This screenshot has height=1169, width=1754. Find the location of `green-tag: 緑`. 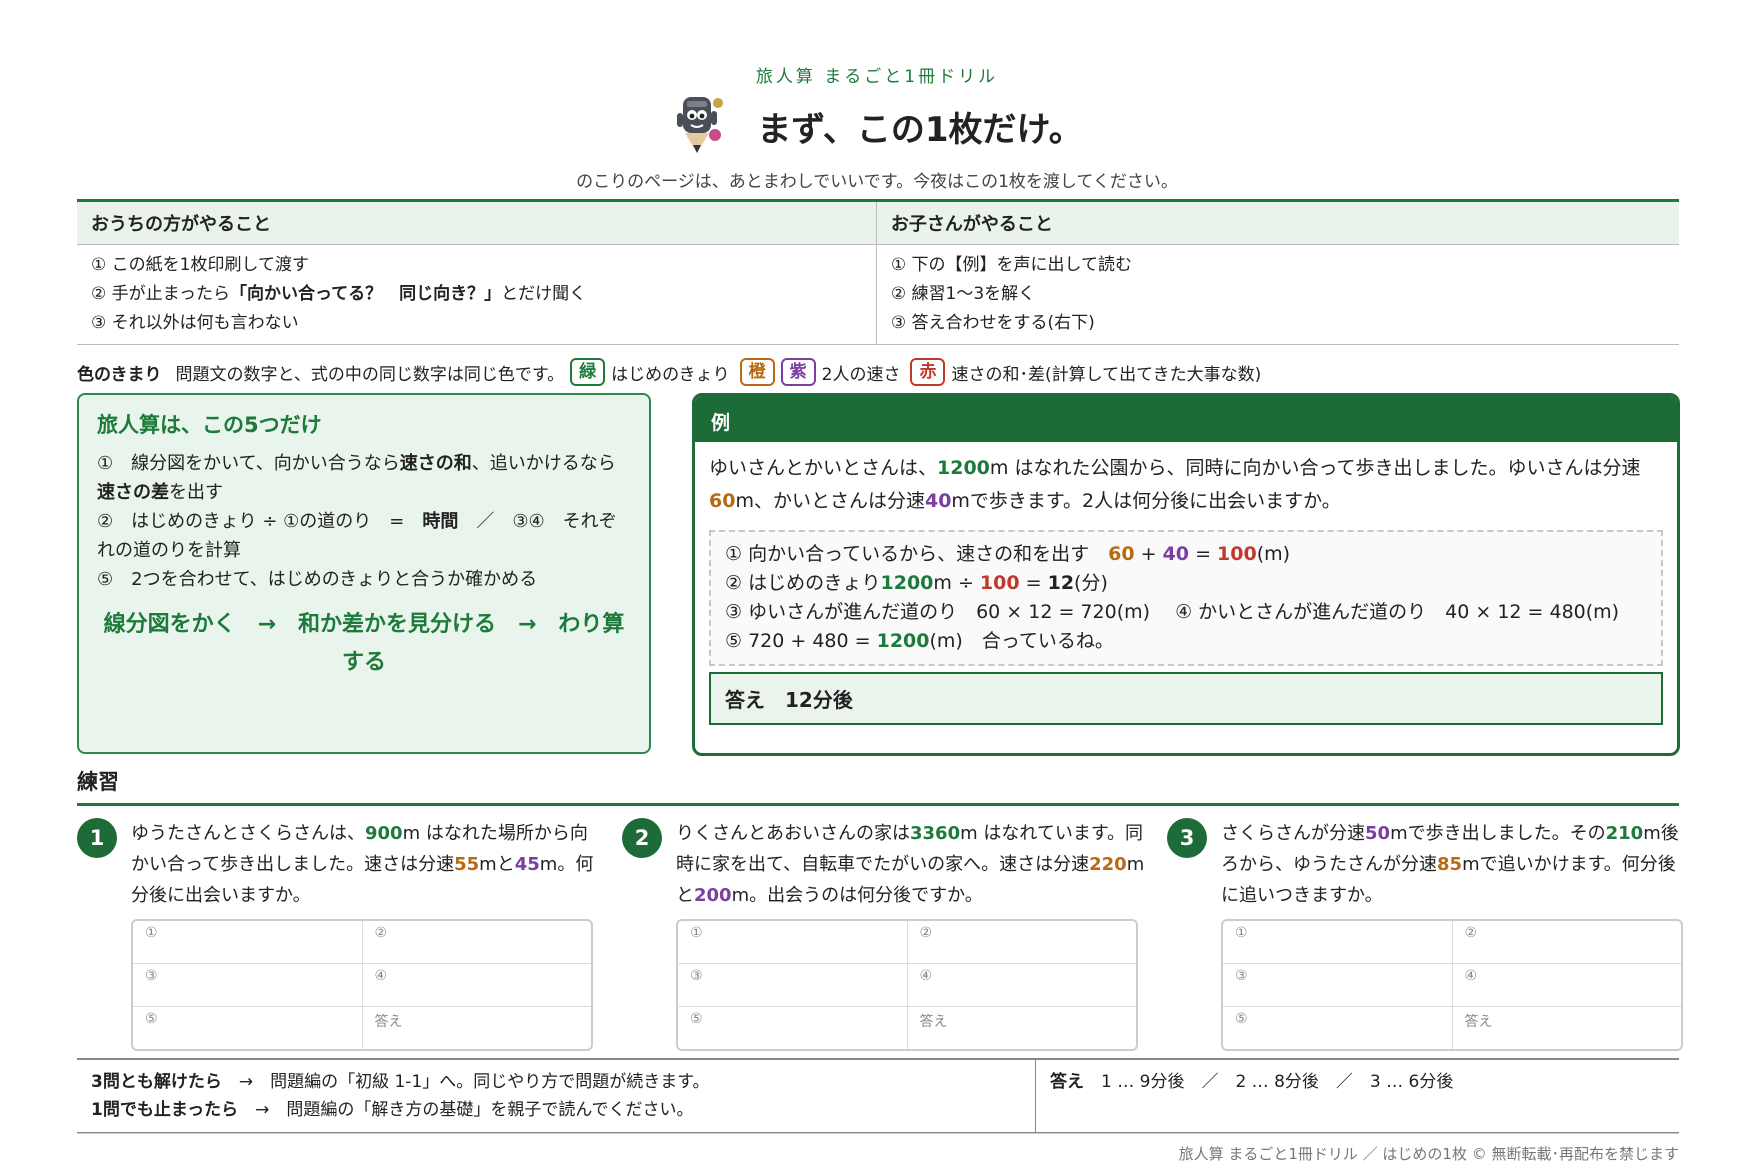

green-tag: 緑 is located at coordinates (588, 372).